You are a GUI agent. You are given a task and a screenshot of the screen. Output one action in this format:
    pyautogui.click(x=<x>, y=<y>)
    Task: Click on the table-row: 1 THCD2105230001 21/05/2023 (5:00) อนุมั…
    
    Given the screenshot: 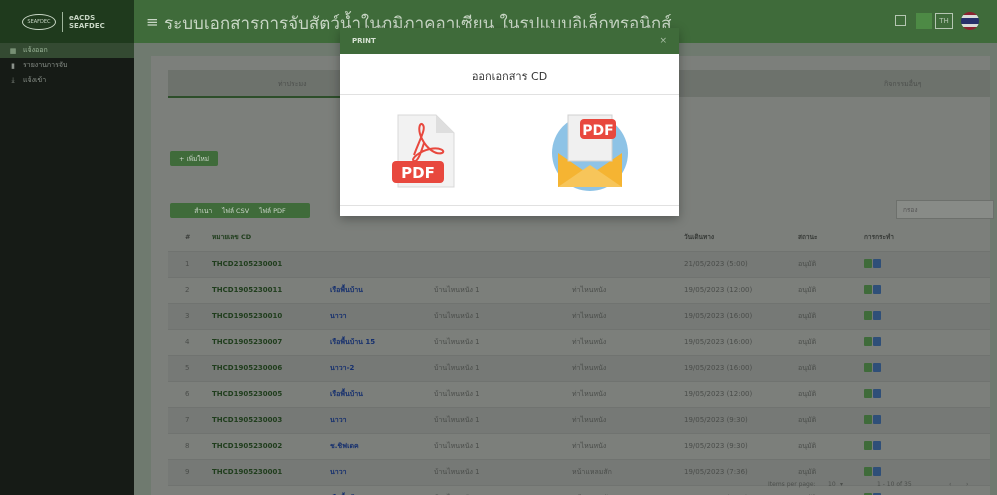 What is the action you would take?
    pyautogui.click(x=579, y=263)
    